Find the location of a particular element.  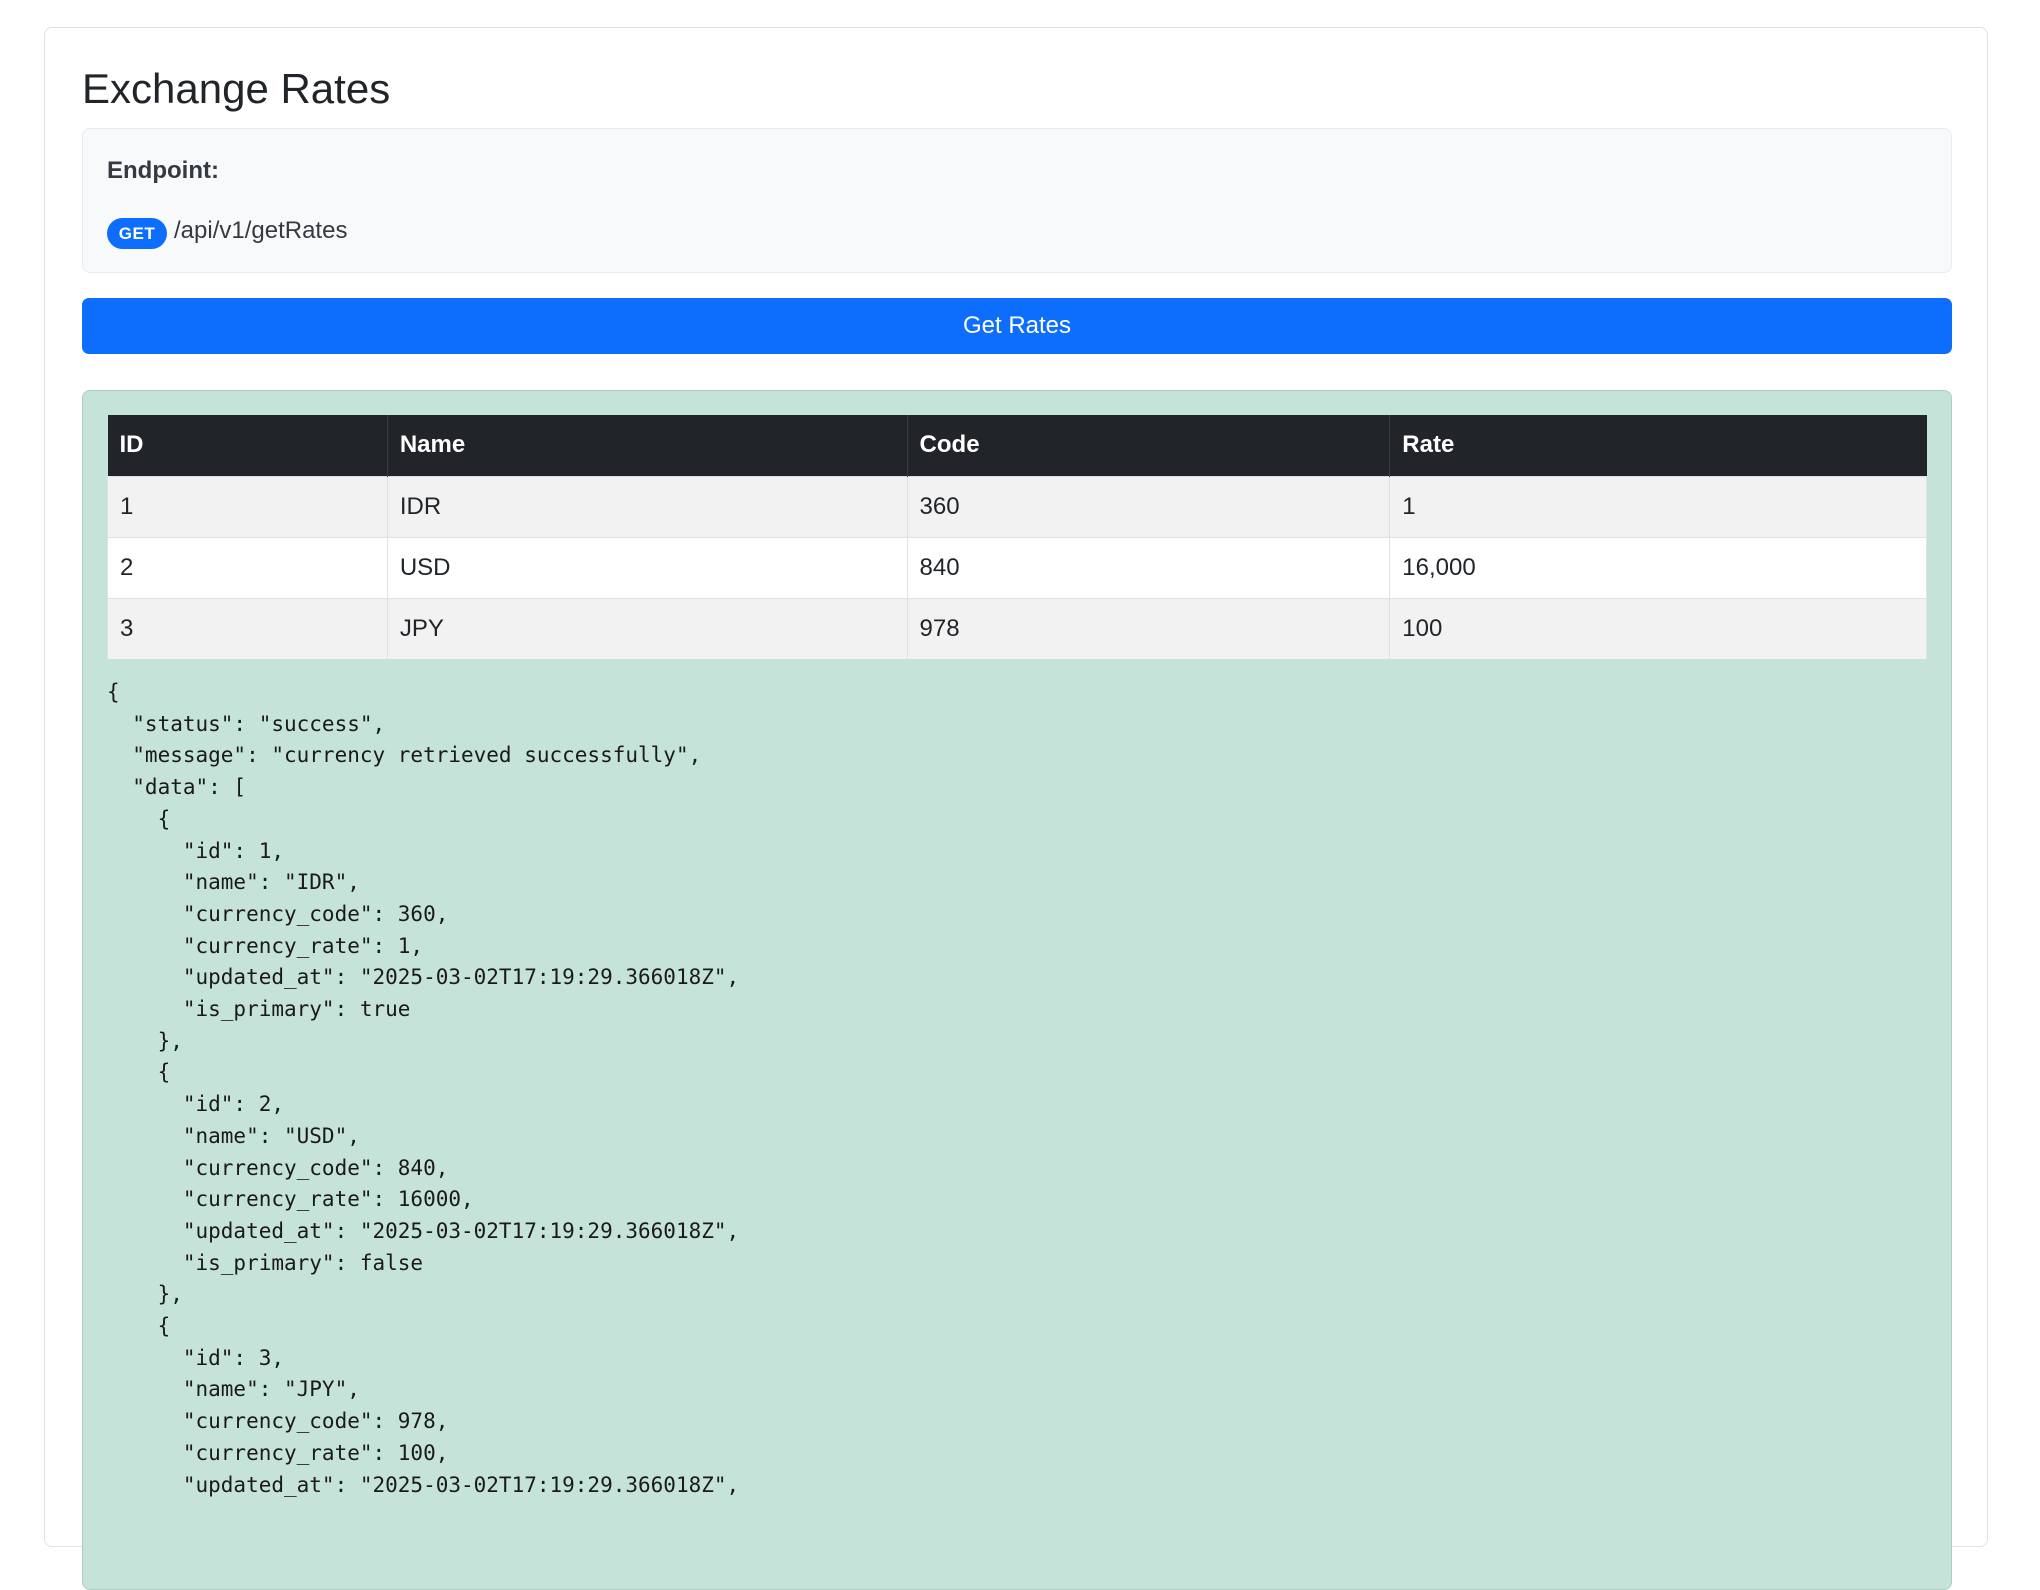

endpoint-panel: Endpoint: GET /api/v1/getRates is located at coordinates (1017, 200).